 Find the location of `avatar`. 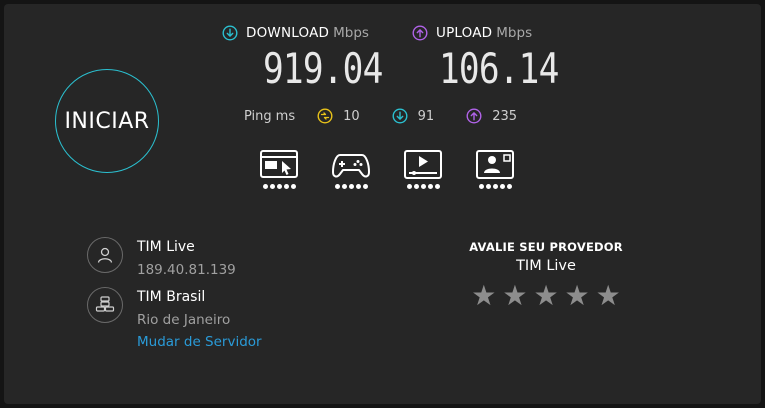

avatar is located at coordinates (105, 255).